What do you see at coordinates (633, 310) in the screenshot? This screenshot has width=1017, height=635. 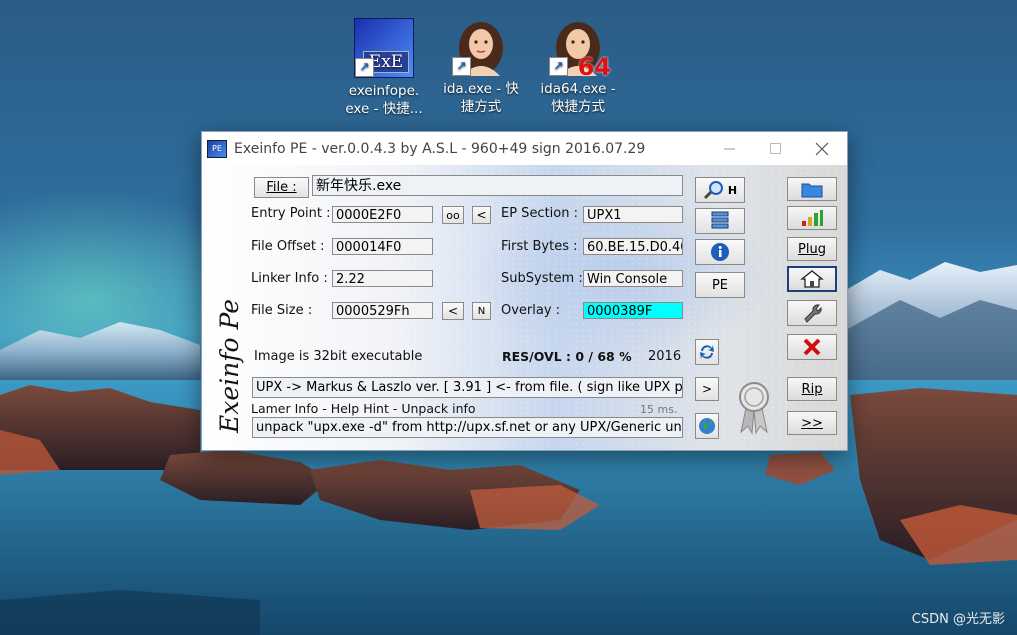 I see `overlay-field: 0000389F` at bounding box center [633, 310].